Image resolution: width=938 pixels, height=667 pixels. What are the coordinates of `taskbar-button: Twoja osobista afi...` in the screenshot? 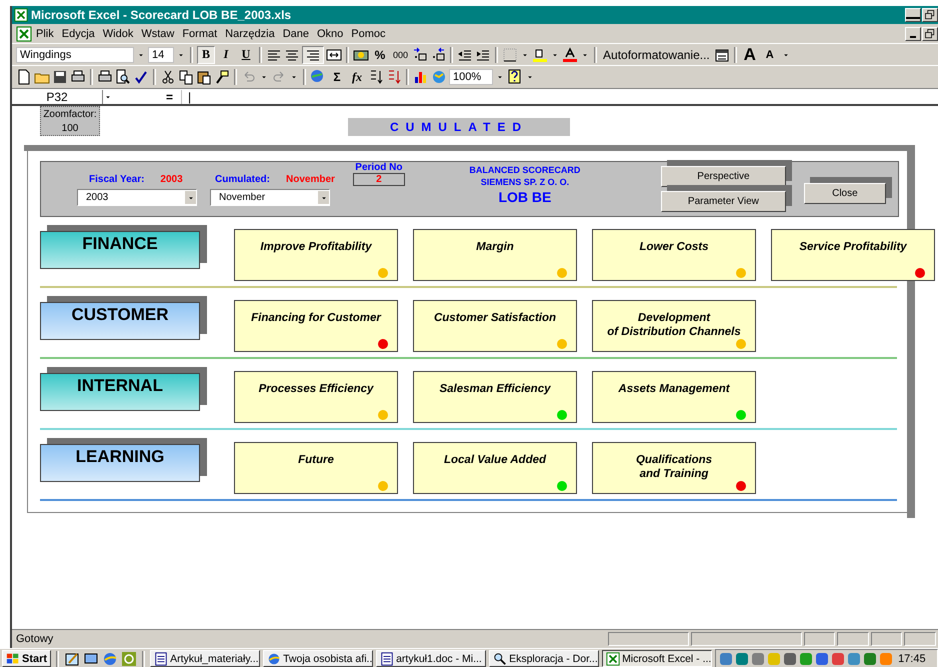 It's located at (318, 658).